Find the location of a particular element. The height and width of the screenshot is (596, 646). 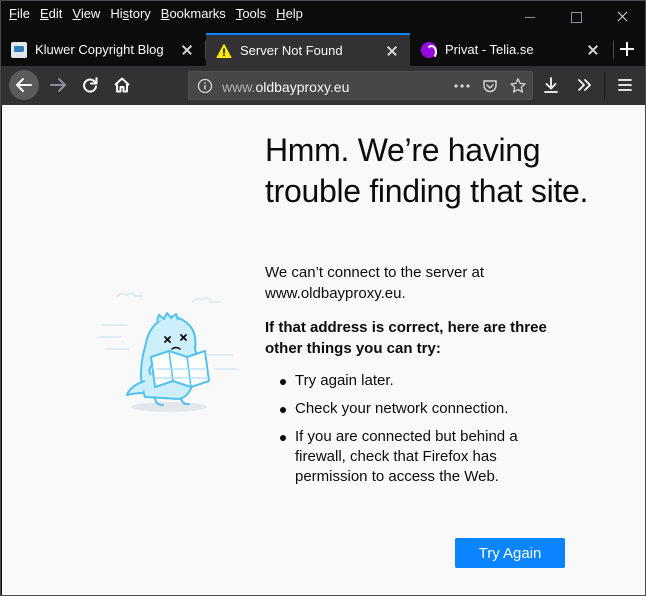

info-icon is located at coordinates (205, 86).